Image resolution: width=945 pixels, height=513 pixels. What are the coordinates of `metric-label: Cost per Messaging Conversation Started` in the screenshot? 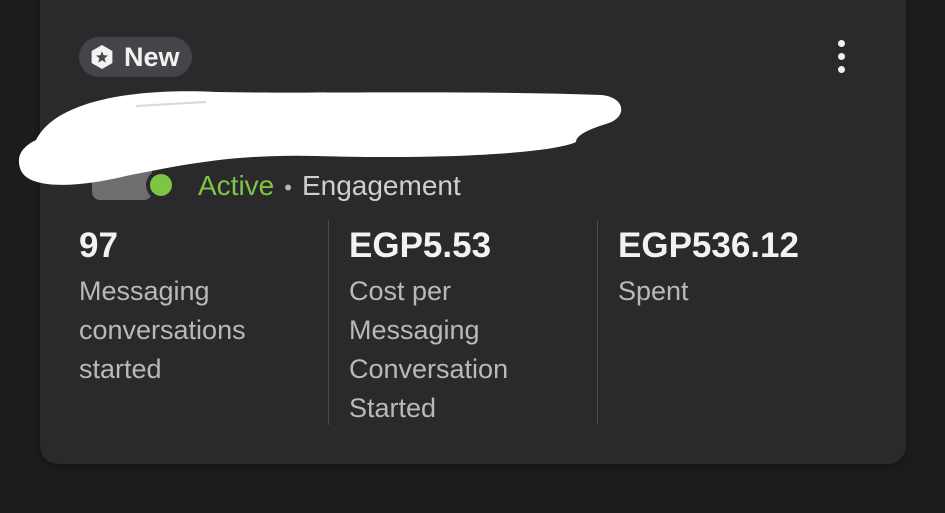 It's located at (429, 349).